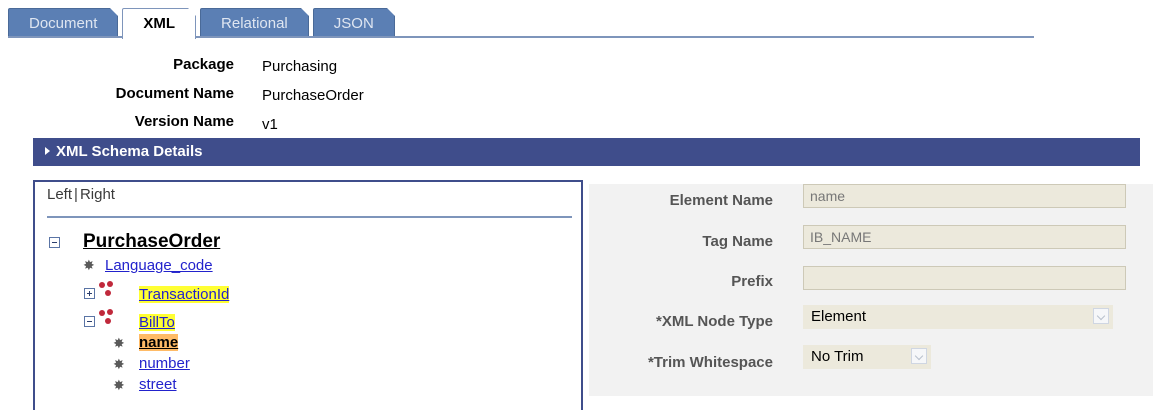 The height and width of the screenshot is (410, 1153). What do you see at coordinates (203, 64) in the screenshot?
I see `package-label: Package` at bounding box center [203, 64].